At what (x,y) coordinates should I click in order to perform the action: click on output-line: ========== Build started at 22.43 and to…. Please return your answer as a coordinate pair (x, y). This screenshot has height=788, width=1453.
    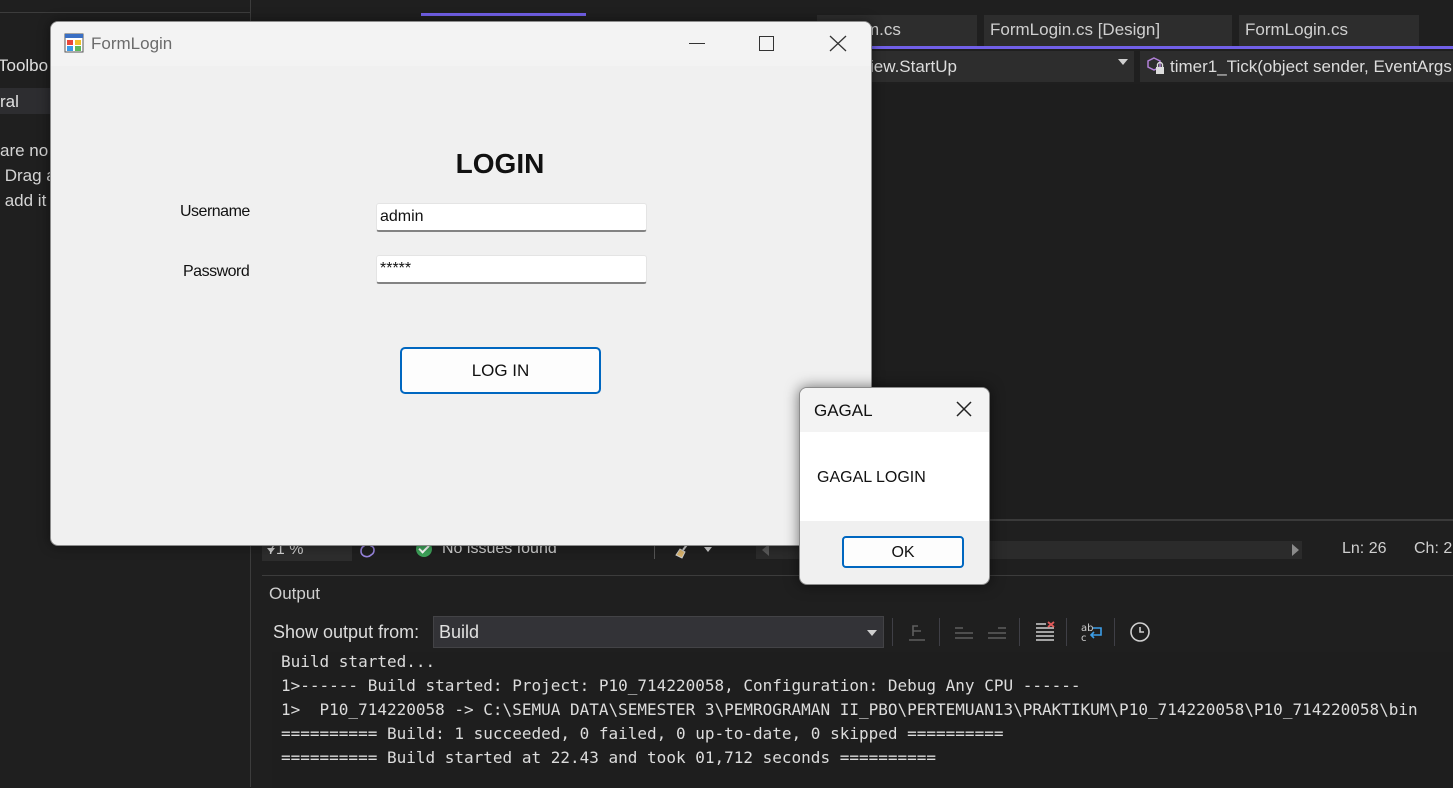
    Looking at the image, I should click on (609, 757).